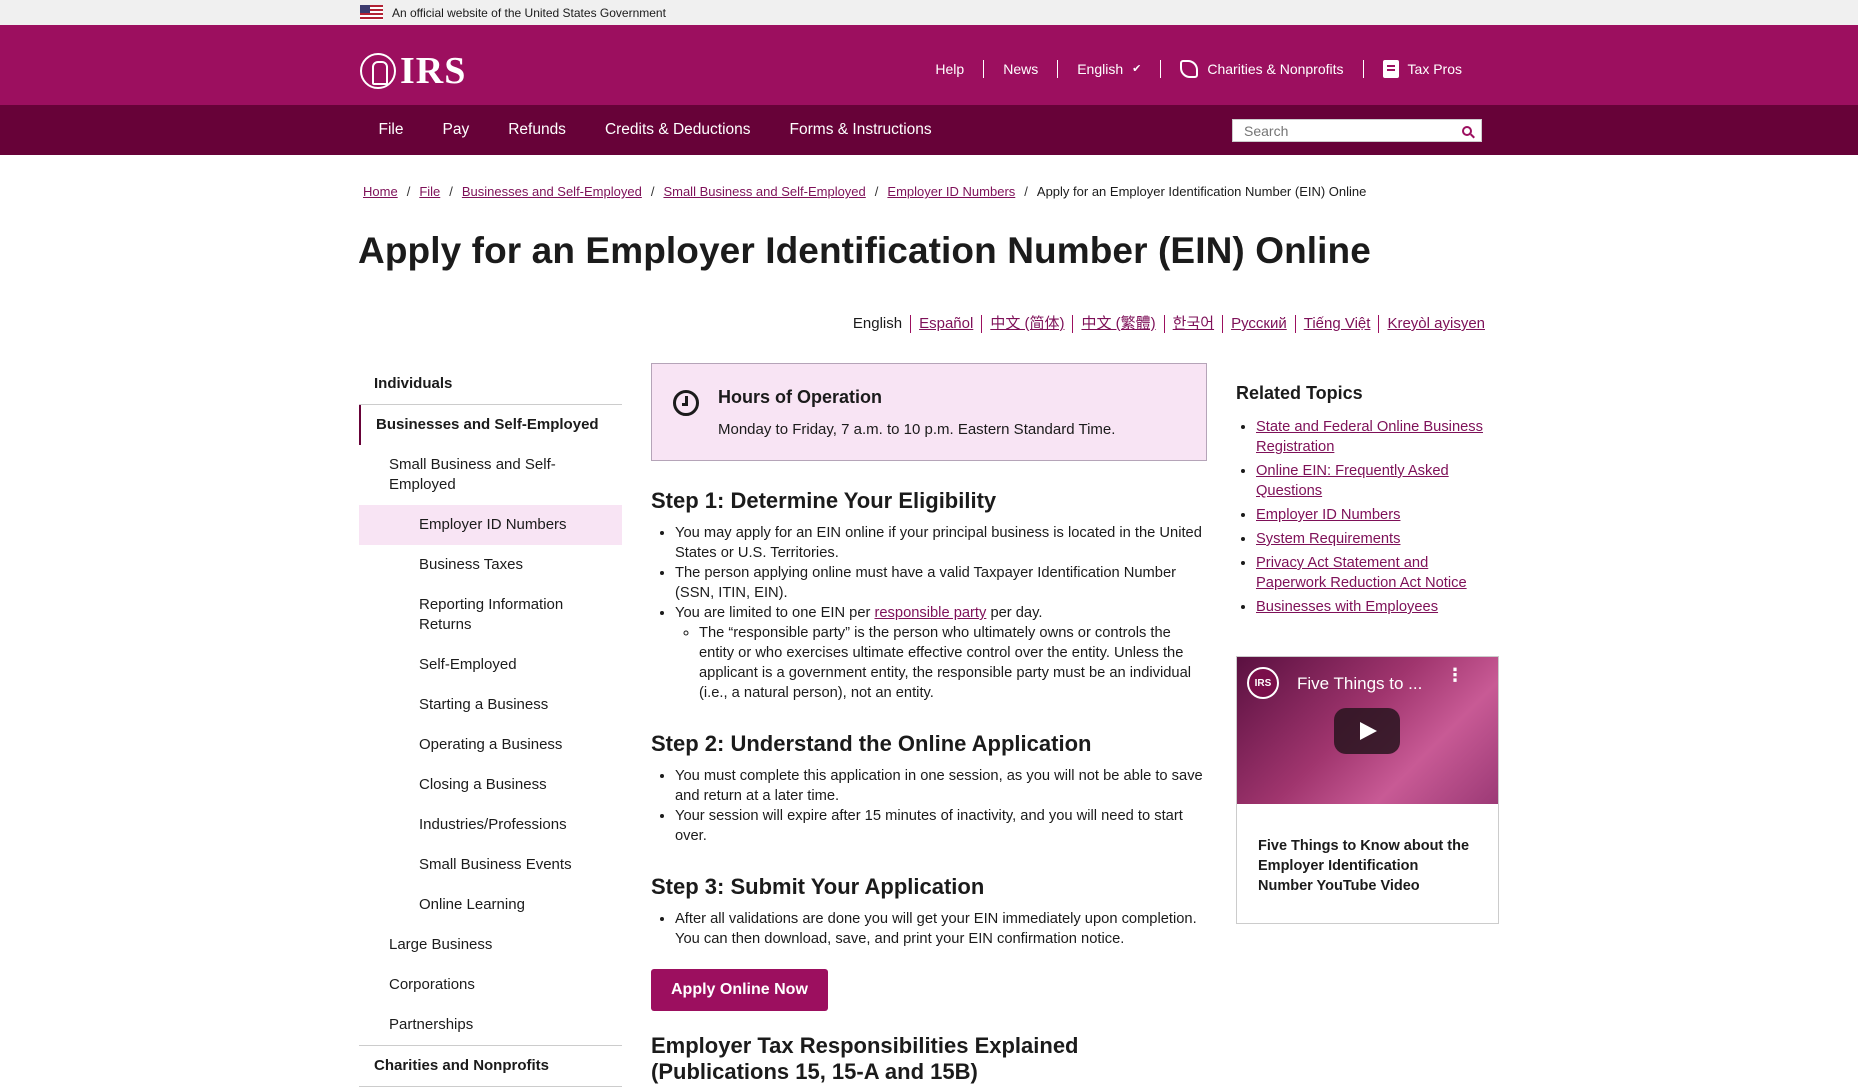 The height and width of the screenshot is (1087, 1858). What do you see at coordinates (537, 130) in the screenshot?
I see `nav-refunds: Refunds` at bounding box center [537, 130].